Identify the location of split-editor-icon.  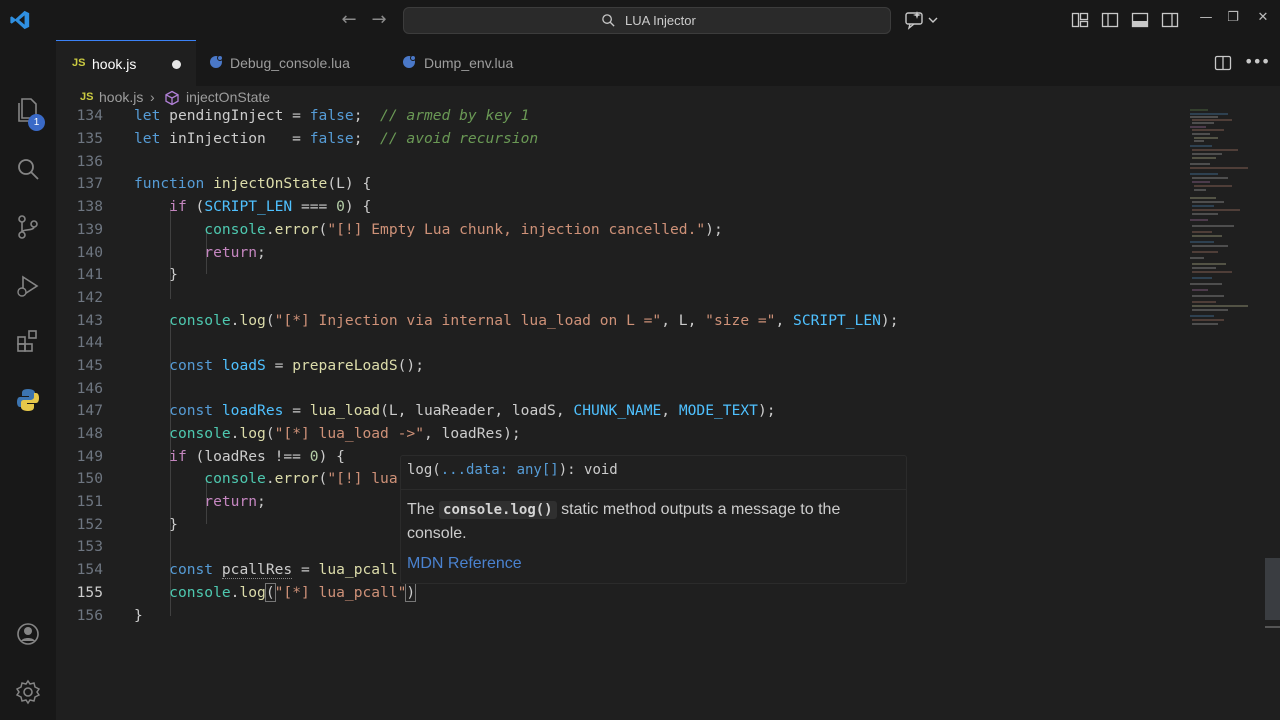
(1223, 63).